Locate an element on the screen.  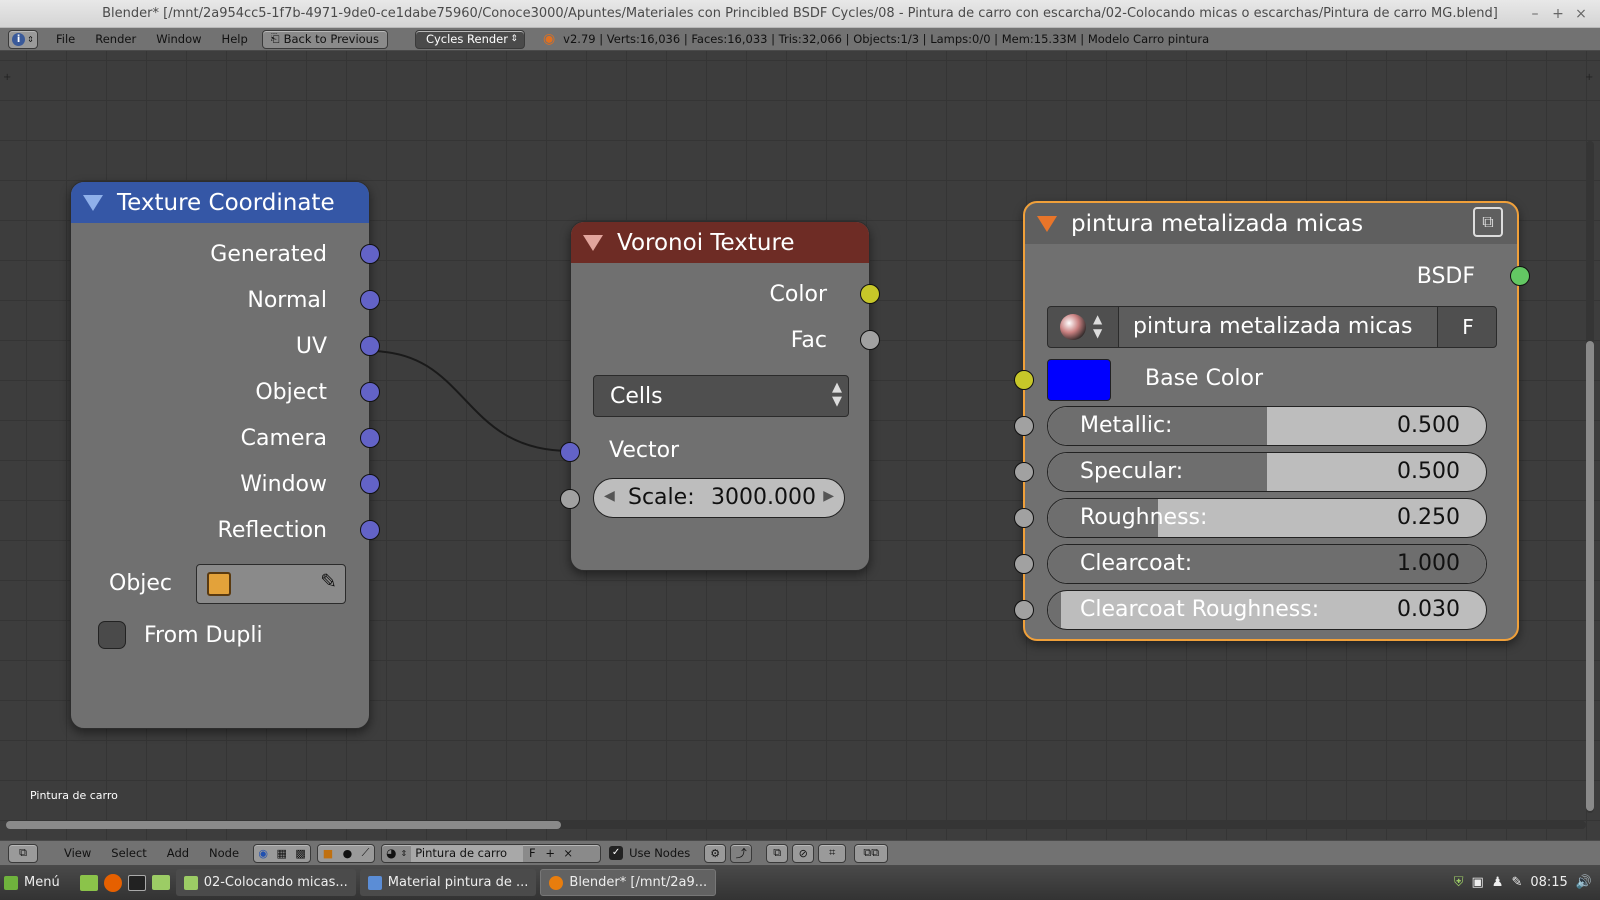
shader-object-toggle: ■ ● ⟋ is located at coordinates (346, 853).